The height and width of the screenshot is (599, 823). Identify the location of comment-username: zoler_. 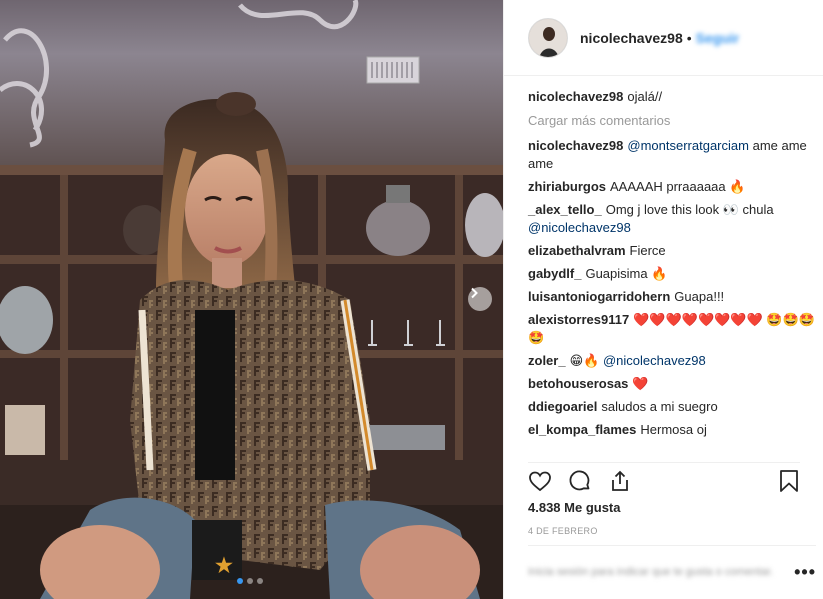
(547, 360).